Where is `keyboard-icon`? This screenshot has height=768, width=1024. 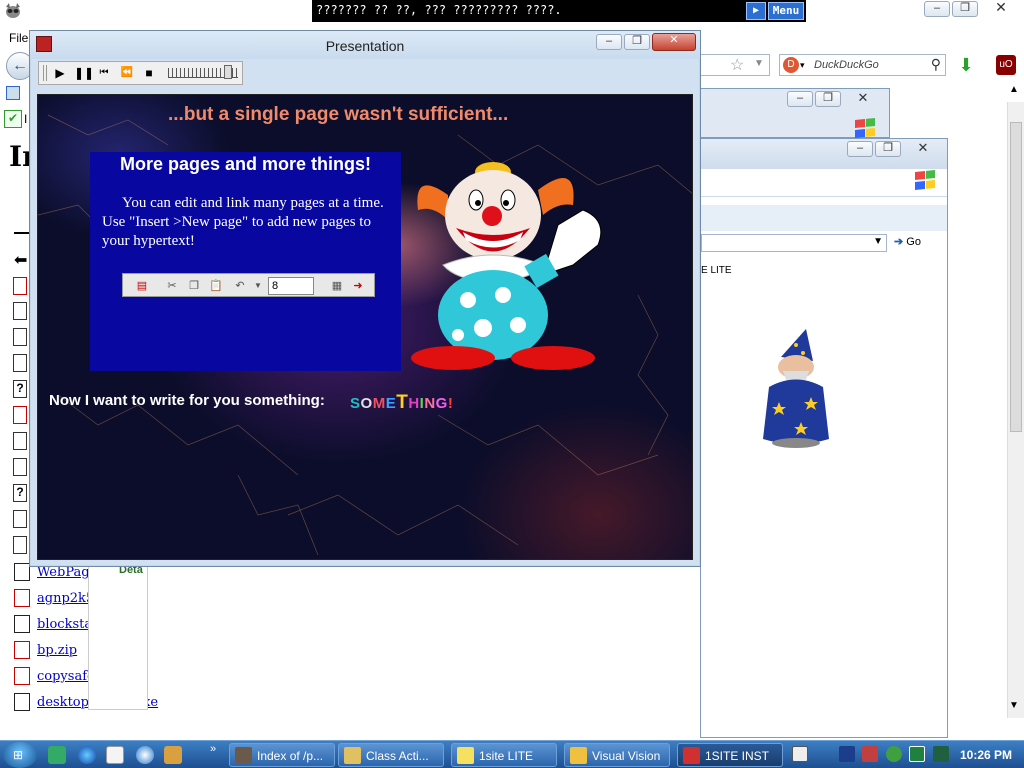
keyboard-icon is located at coordinates (800, 754).